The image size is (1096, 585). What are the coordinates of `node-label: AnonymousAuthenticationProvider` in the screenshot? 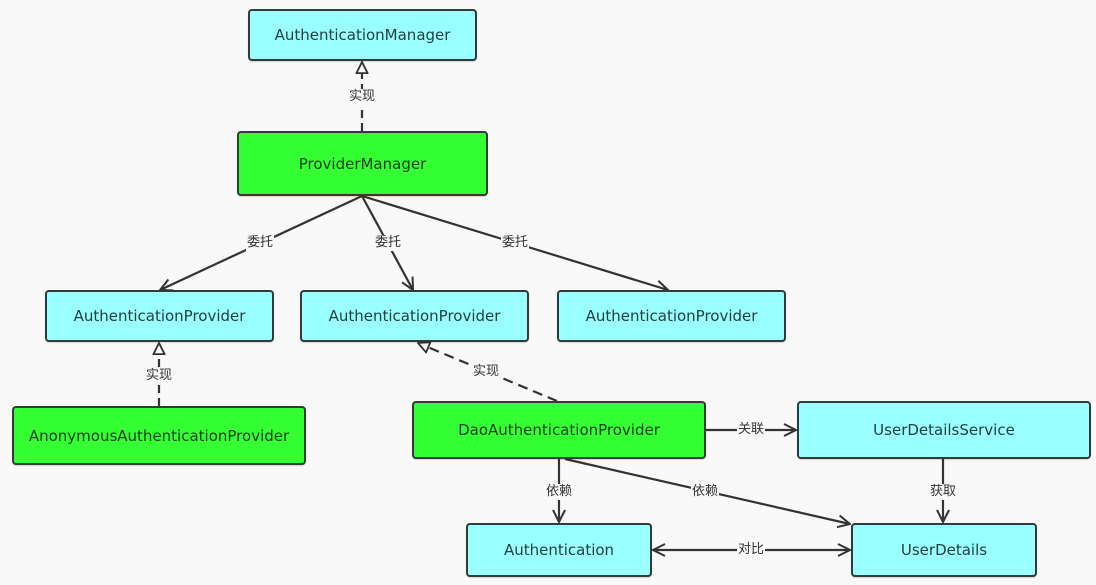 It's located at (159, 435).